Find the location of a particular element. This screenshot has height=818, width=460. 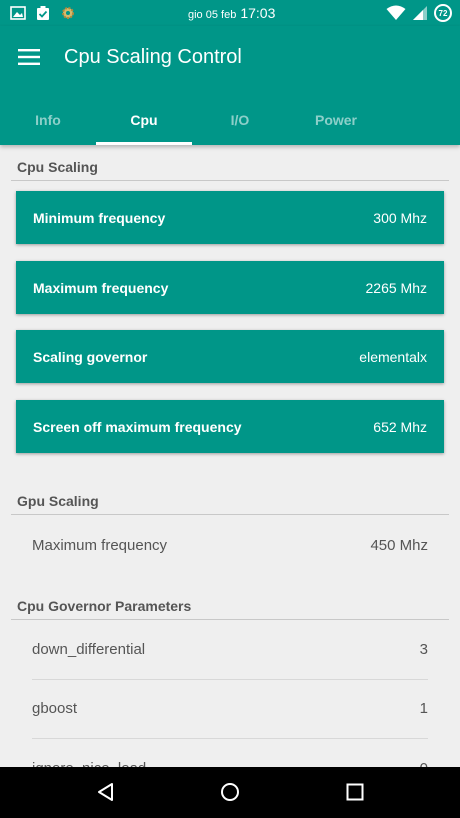

min-frequency-label: Minimum frequency is located at coordinates (99, 217).